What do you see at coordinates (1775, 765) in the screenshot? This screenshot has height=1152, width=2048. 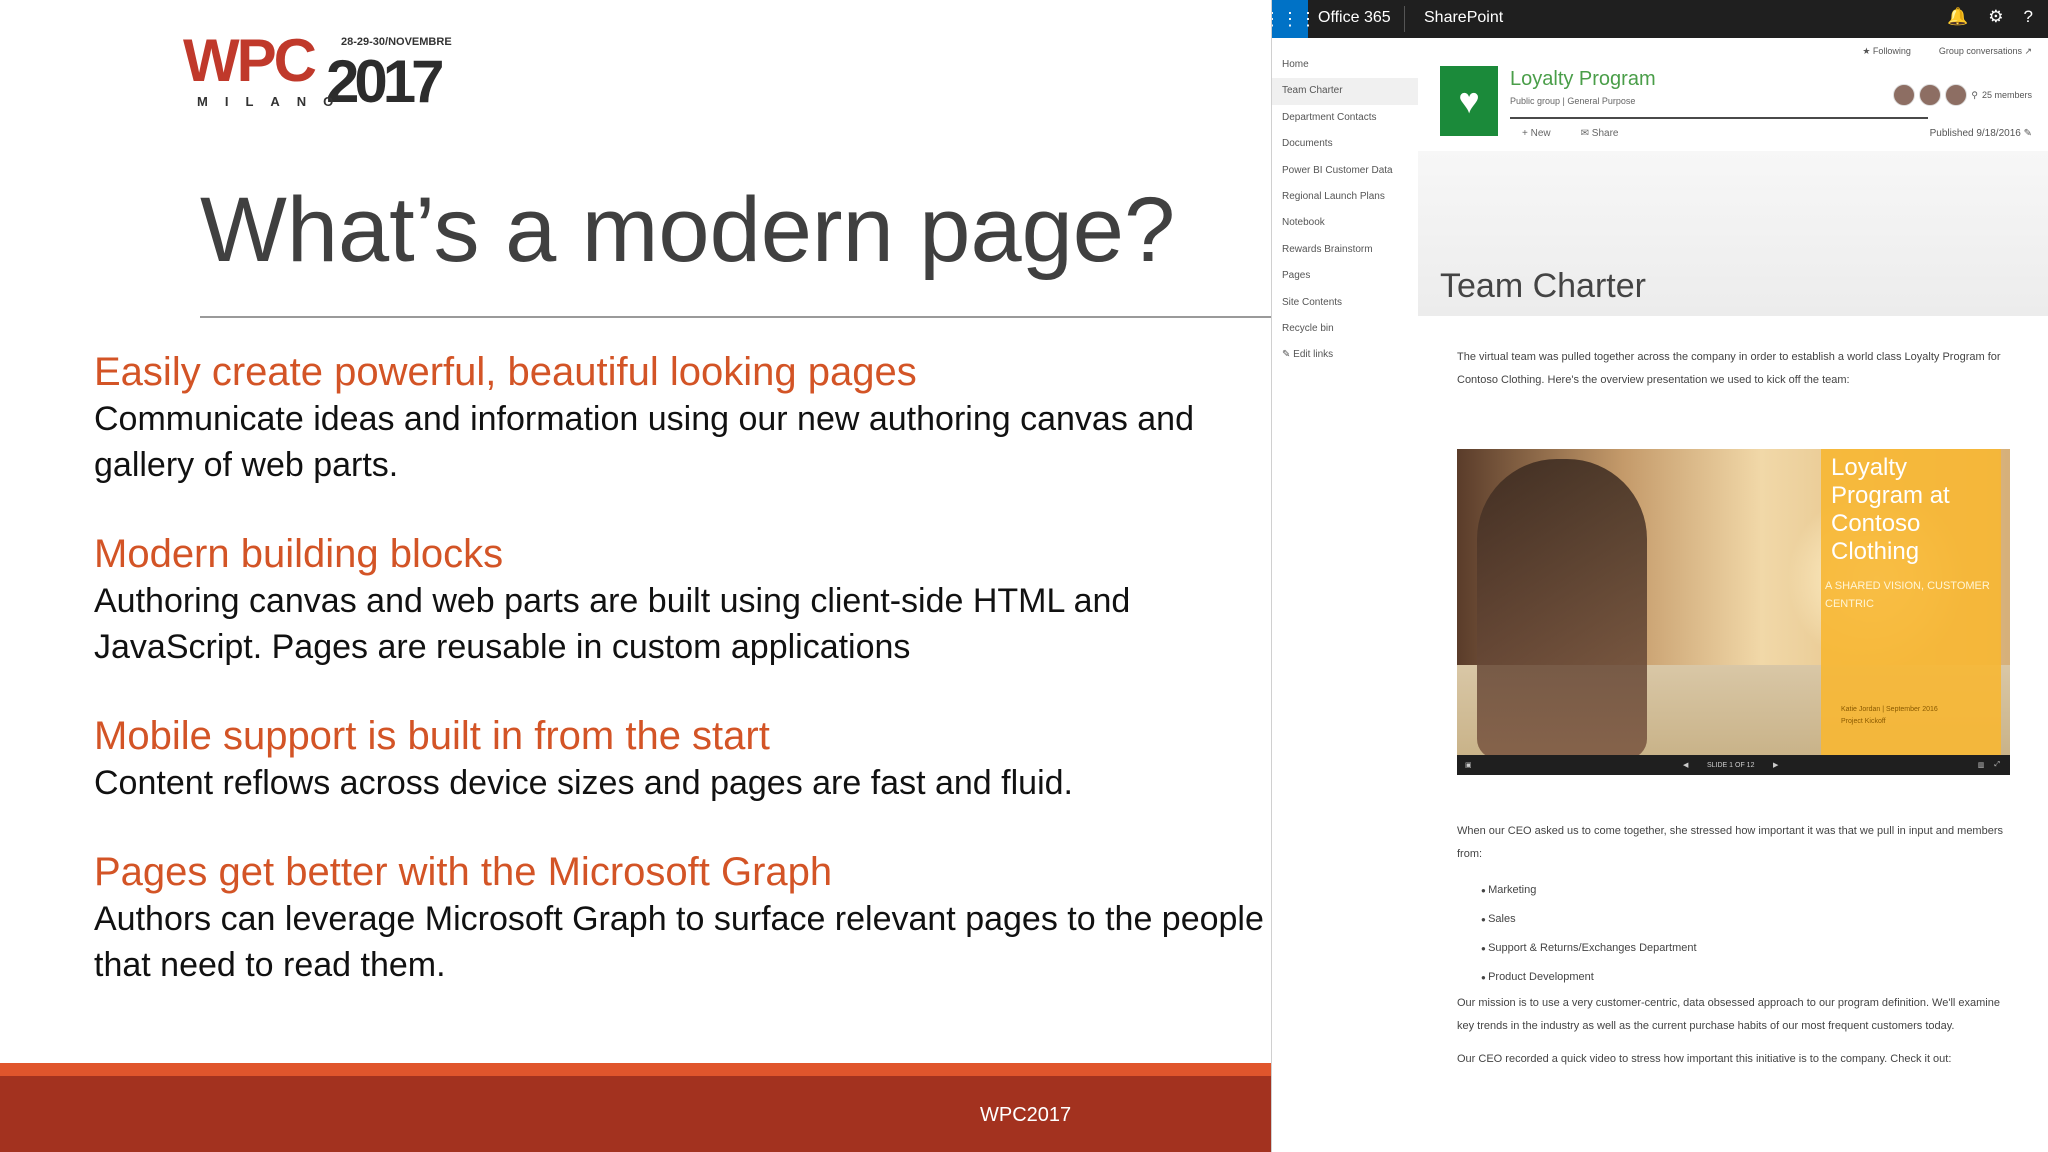 I see `next-slide-icon: ▶` at bounding box center [1775, 765].